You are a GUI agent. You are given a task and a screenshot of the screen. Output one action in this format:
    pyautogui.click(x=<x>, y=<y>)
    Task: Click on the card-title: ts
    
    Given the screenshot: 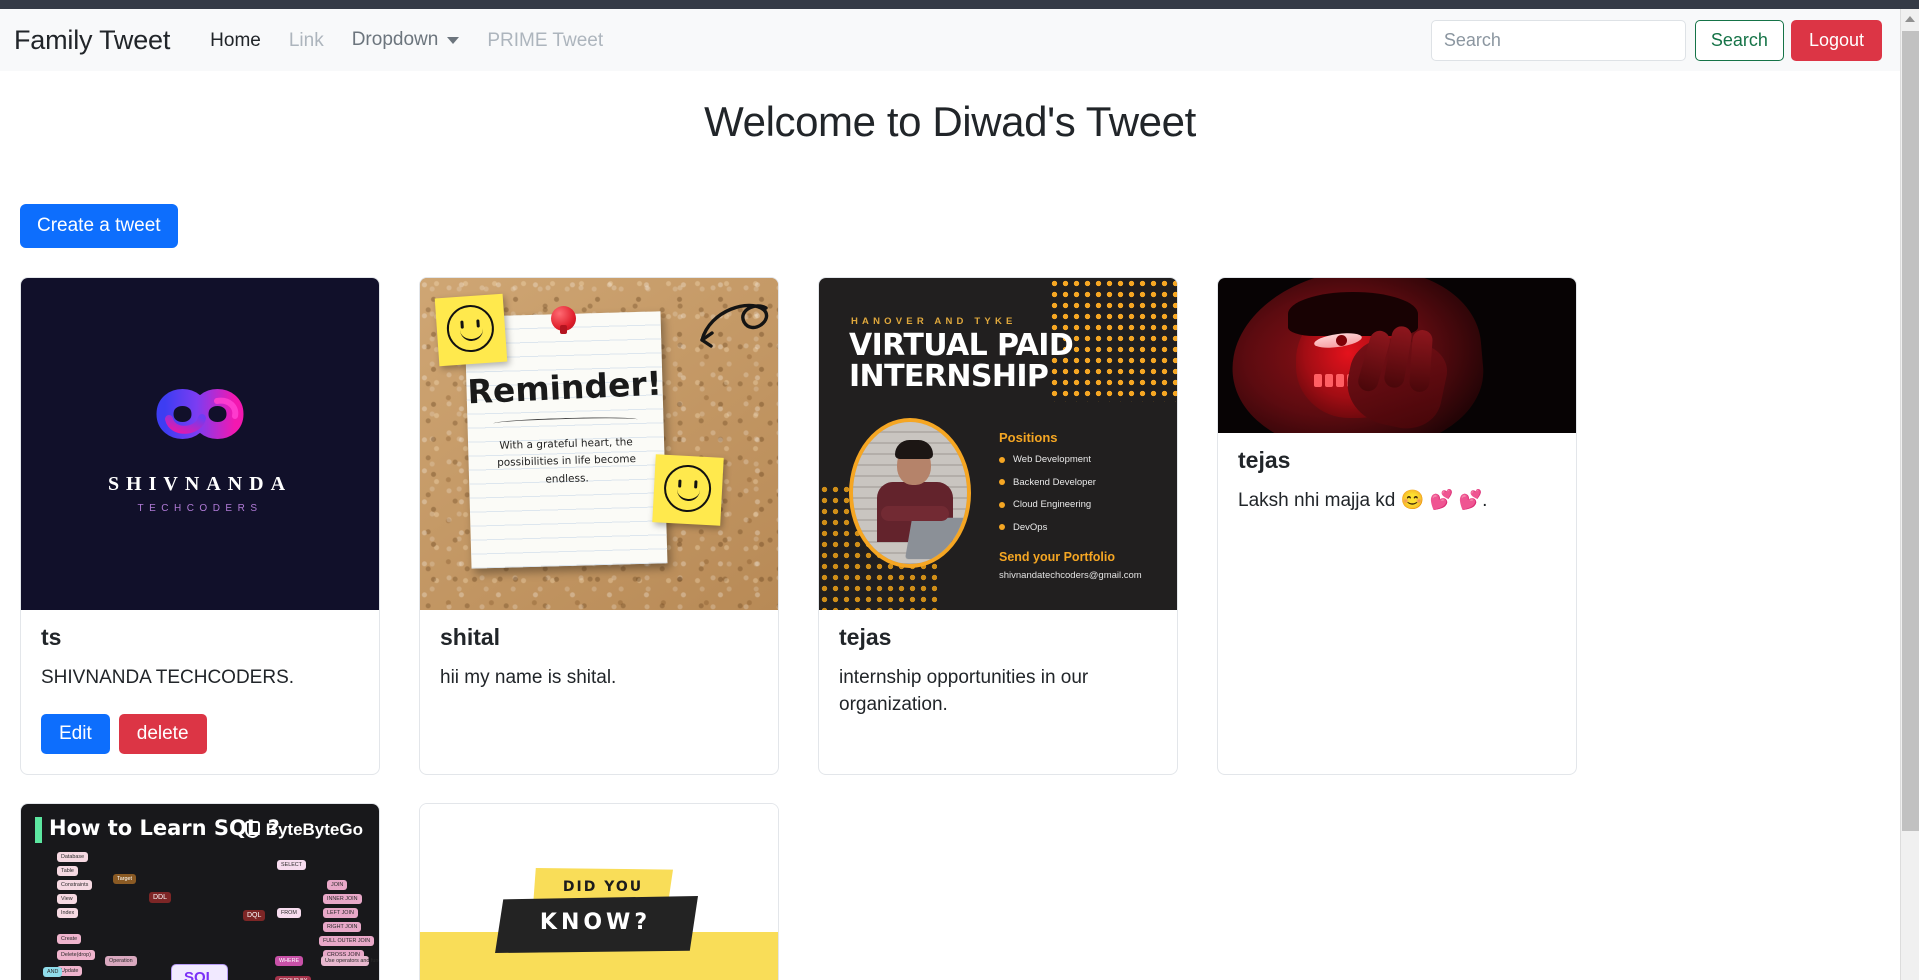 What is the action you would take?
    pyautogui.click(x=51, y=637)
    